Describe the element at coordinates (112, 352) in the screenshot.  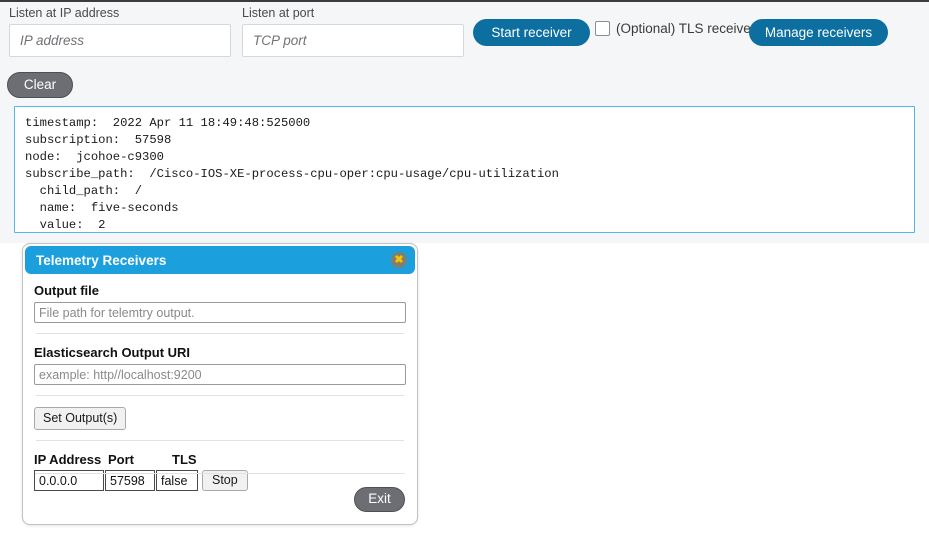
I see `elasticsearch-uri-label: Elasticsearch Output URI` at that location.